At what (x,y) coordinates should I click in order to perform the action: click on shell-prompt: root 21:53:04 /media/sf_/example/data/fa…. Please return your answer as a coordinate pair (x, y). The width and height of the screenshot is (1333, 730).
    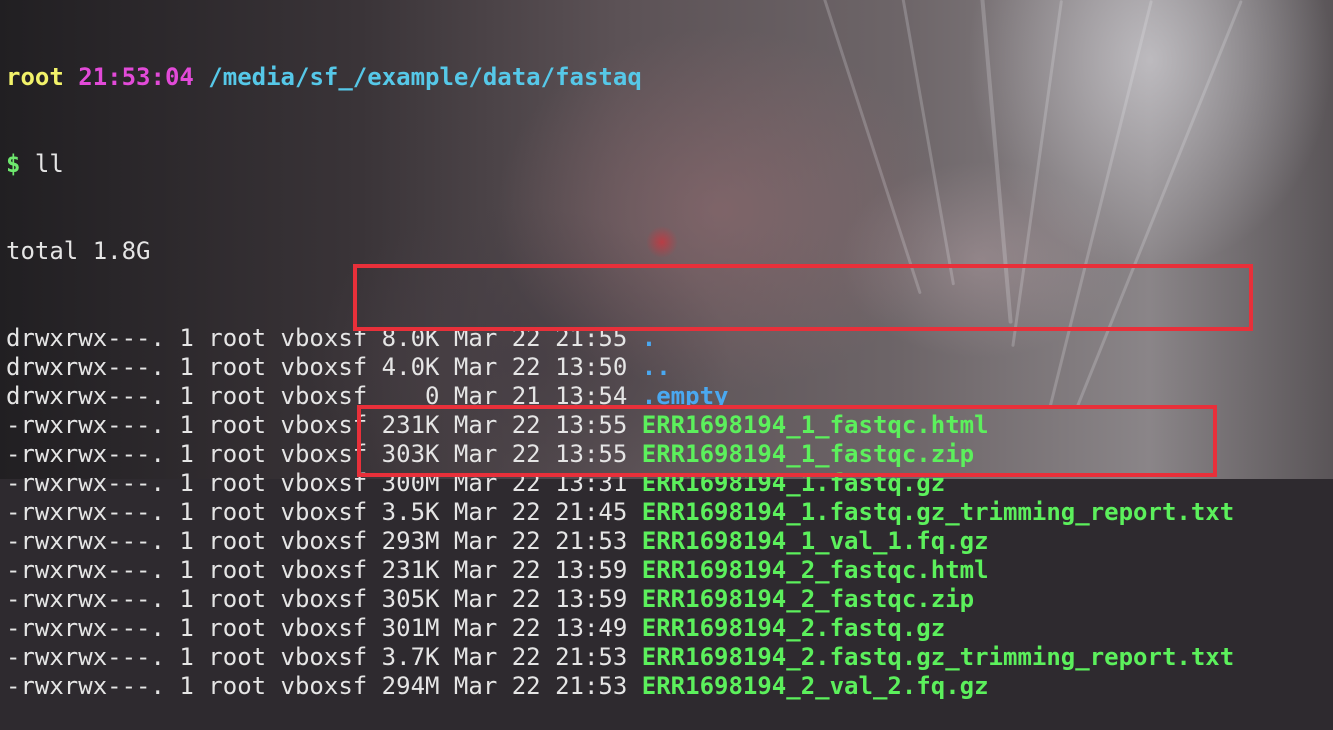
    Looking at the image, I should click on (620, 77).